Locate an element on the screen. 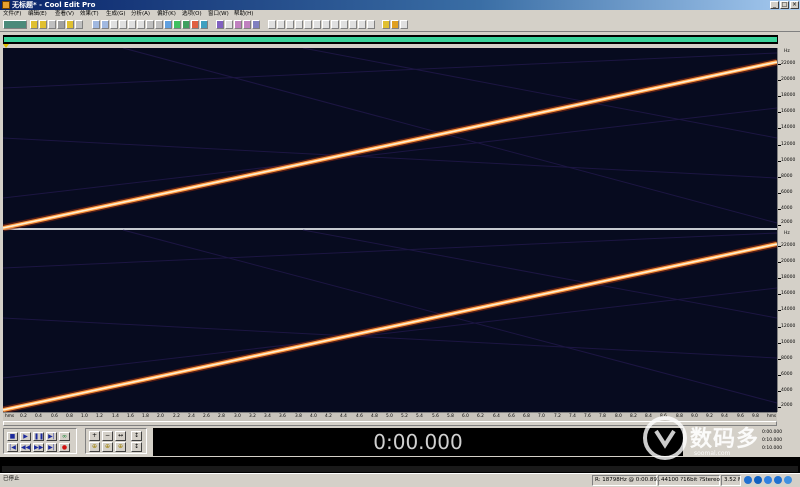 The width and height of the screenshot is (800, 487). new-file-button is located at coordinates (34, 24).